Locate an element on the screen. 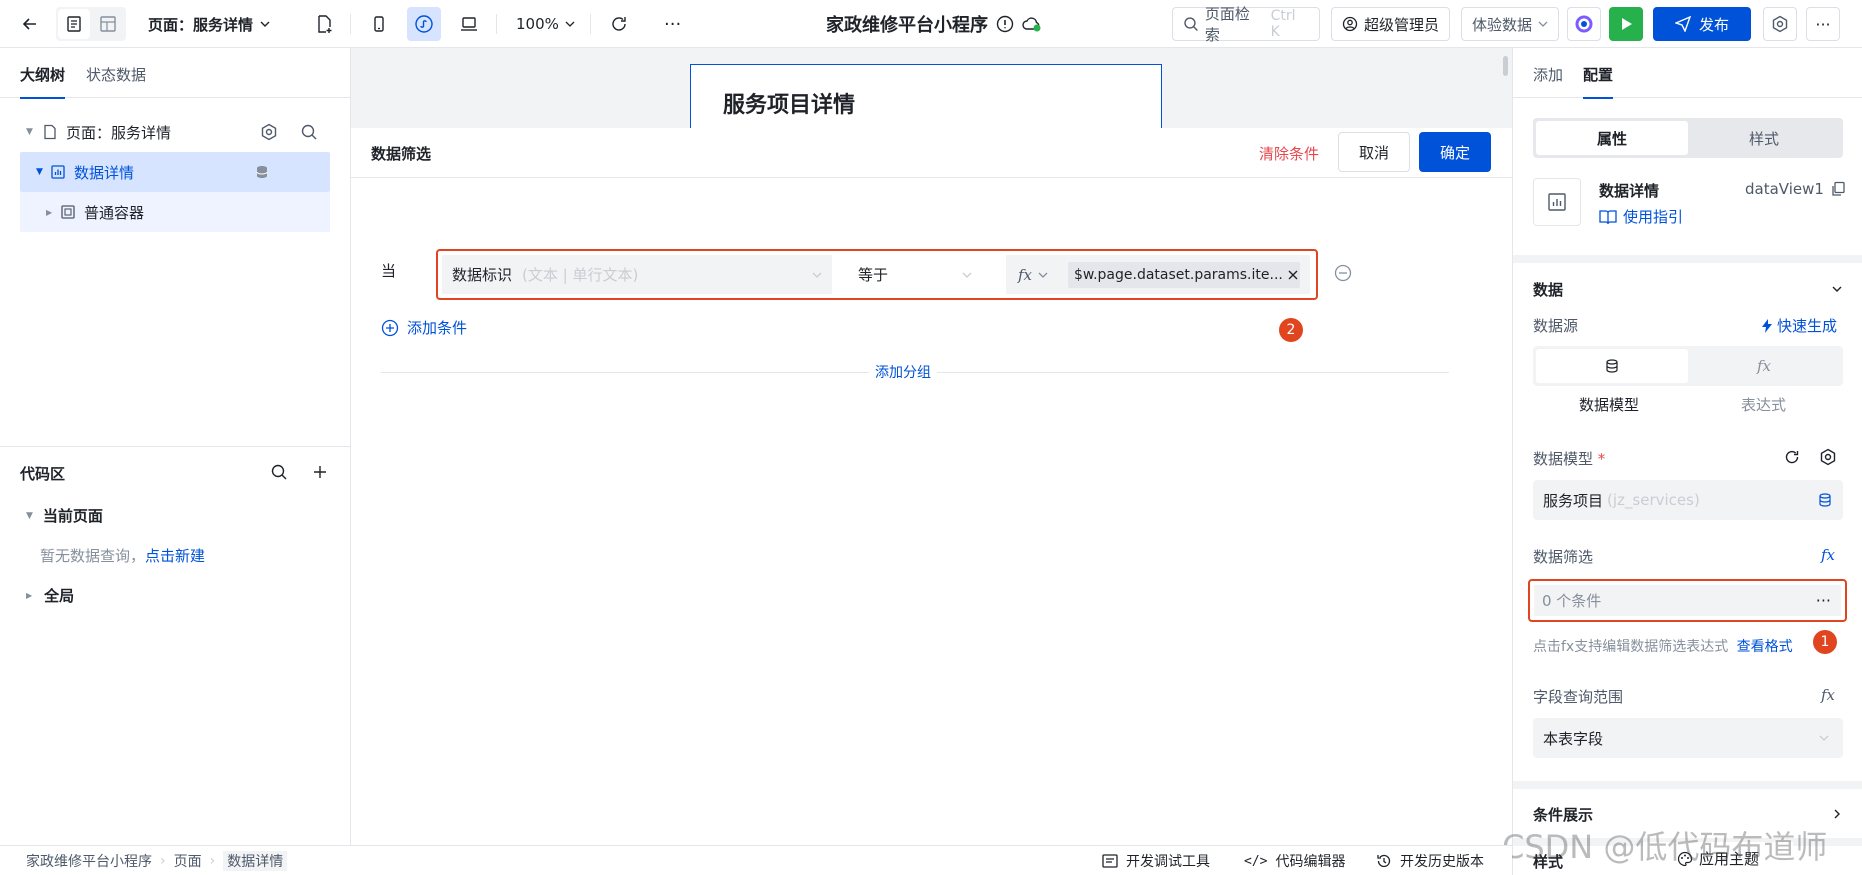 This screenshot has width=1862, height=875. component-id-value: dataView1 is located at coordinates (1784, 189).